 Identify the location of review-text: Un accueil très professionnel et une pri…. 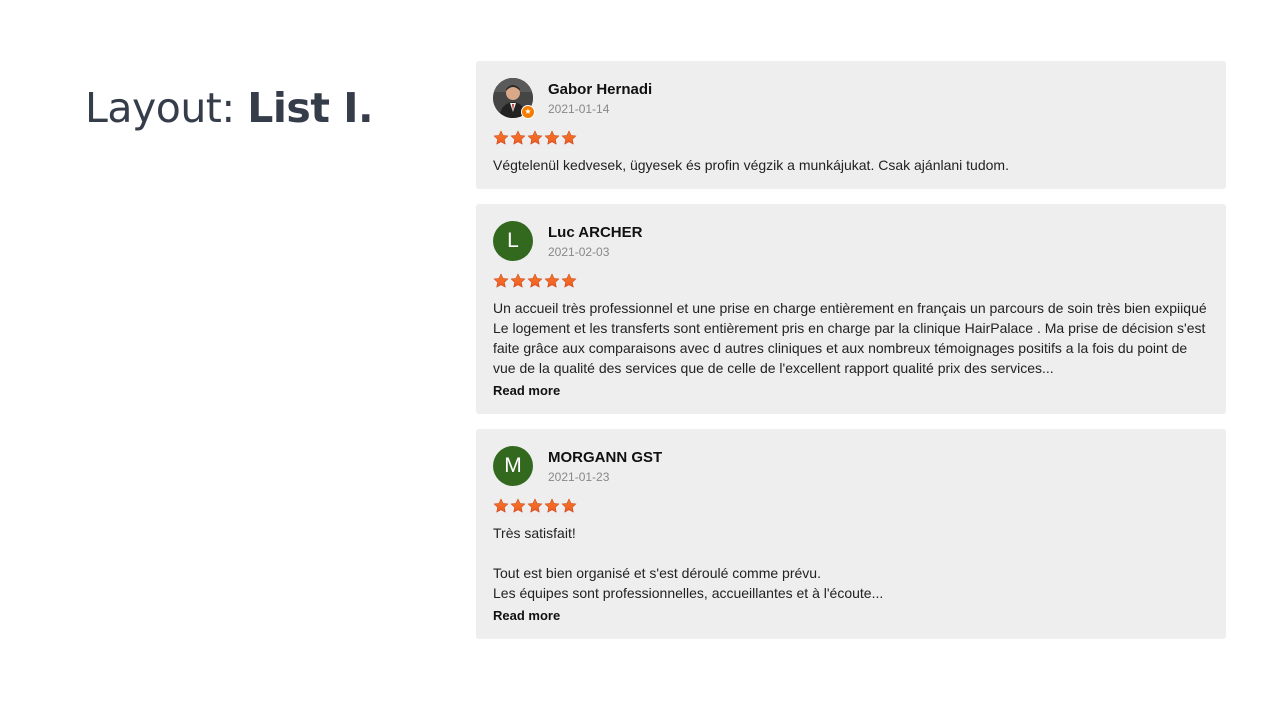
(850, 338).